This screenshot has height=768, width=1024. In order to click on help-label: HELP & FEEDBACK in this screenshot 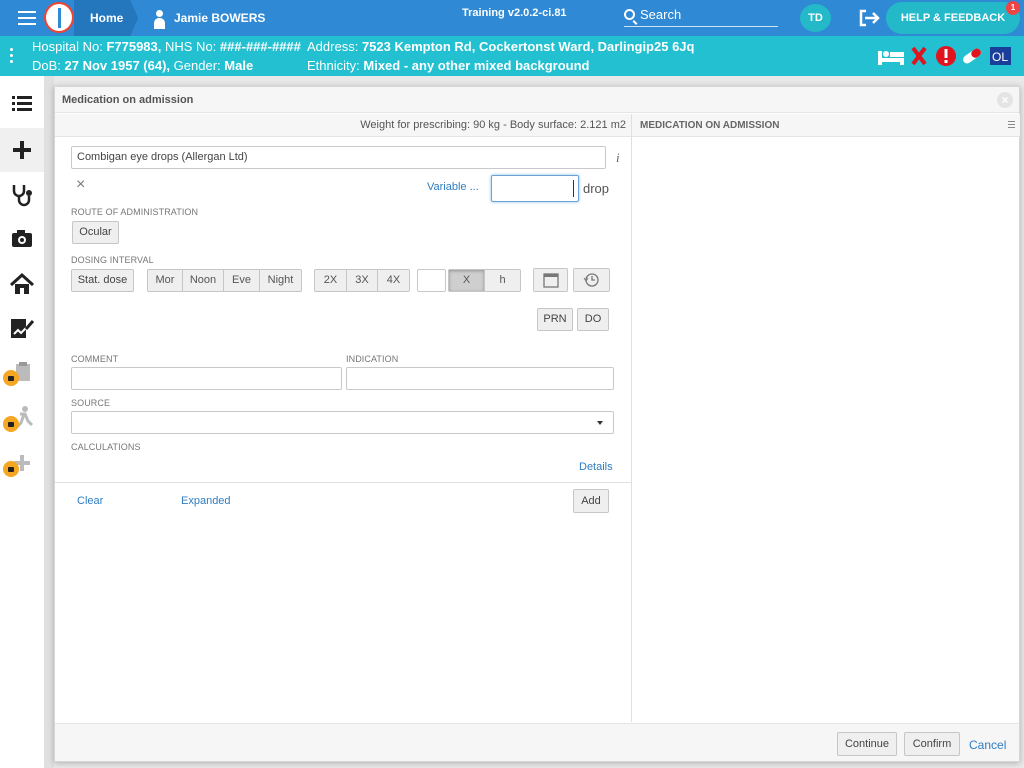, I will do `click(953, 18)`.